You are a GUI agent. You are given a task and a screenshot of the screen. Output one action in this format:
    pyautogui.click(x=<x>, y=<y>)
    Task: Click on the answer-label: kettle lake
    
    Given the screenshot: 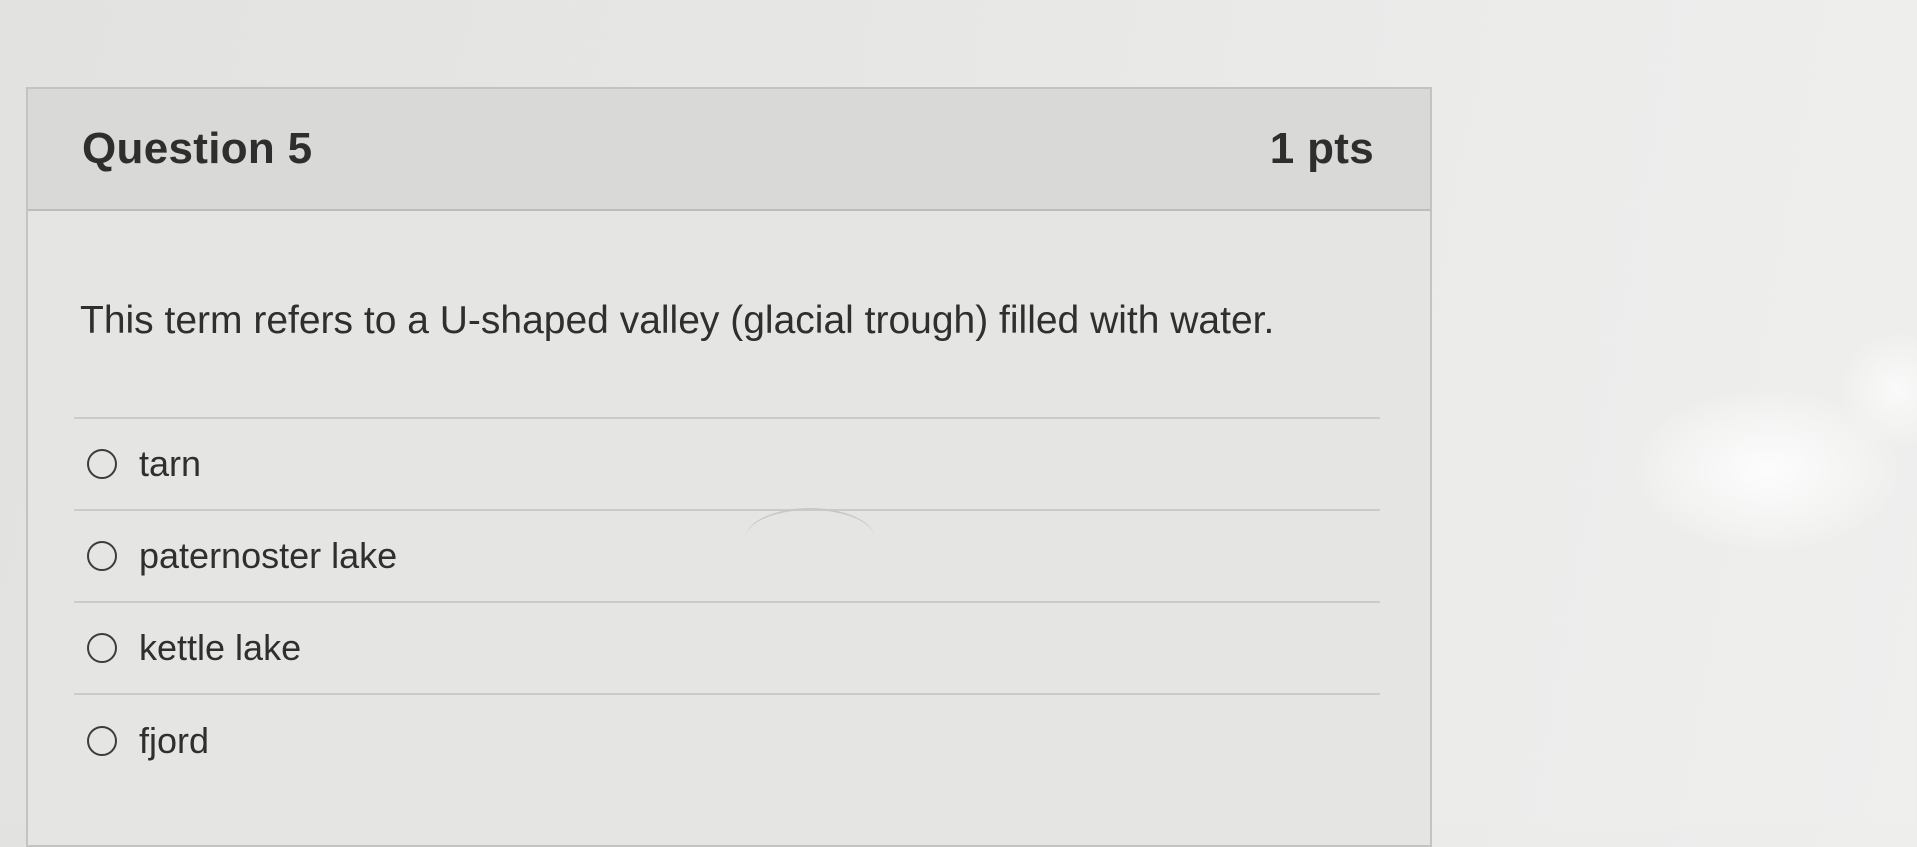 What is the action you would take?
    pyautogui.click(x=220, y=647)
    